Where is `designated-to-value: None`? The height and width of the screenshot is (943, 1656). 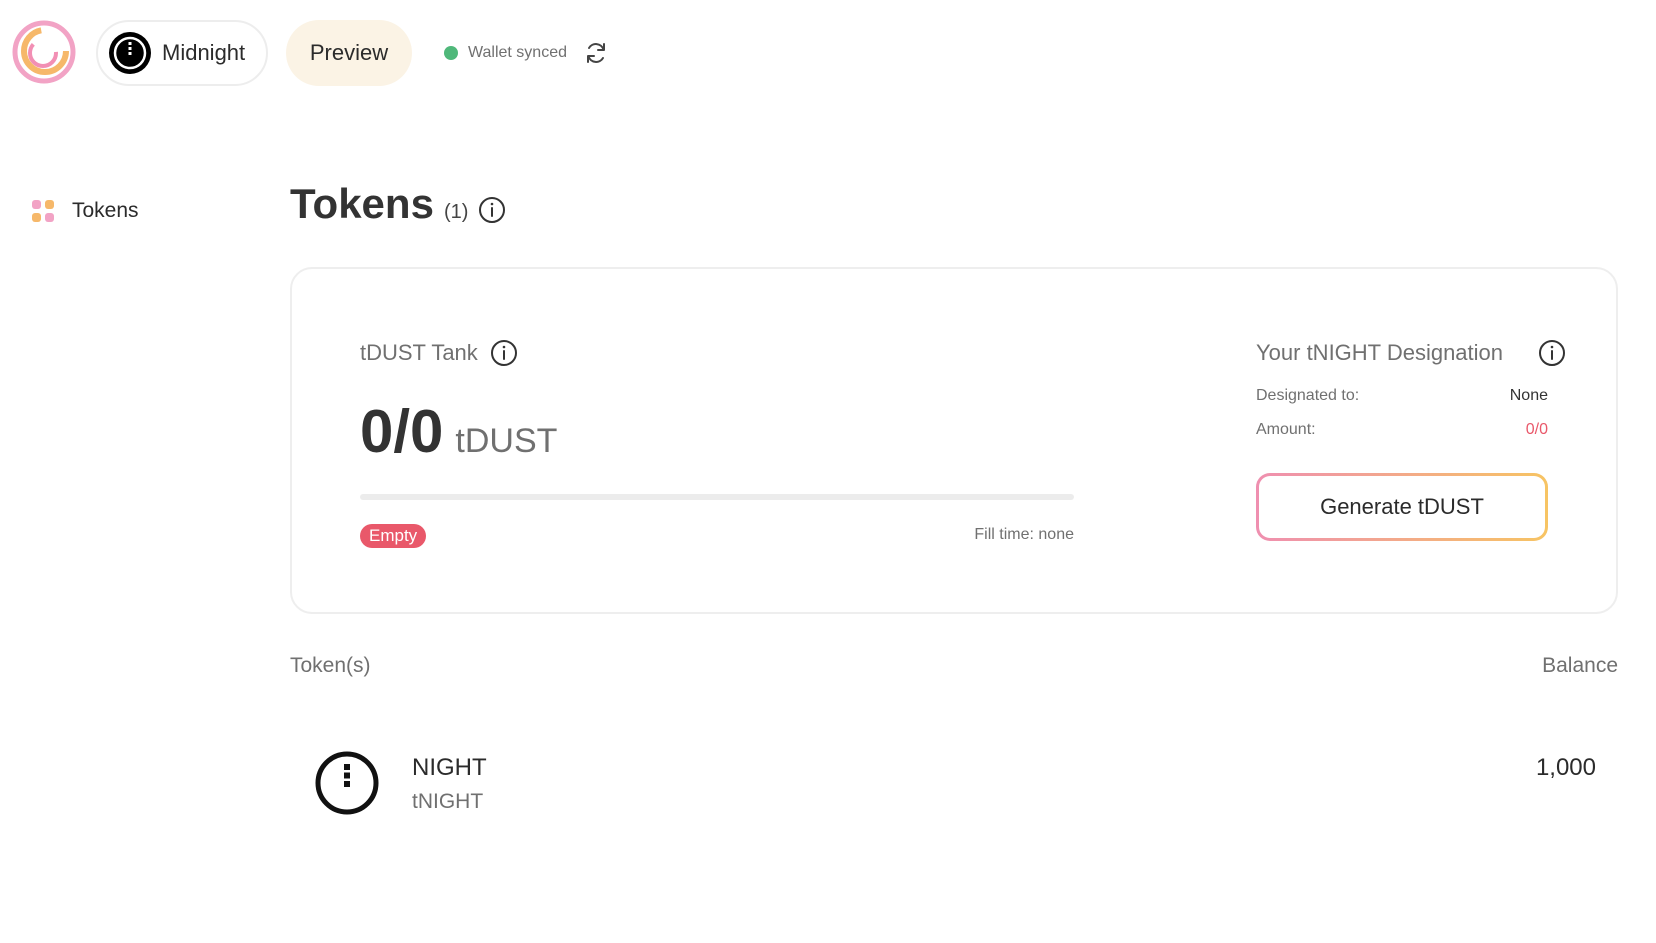
designated-to-value: None is located at coordinates (1528, 395).